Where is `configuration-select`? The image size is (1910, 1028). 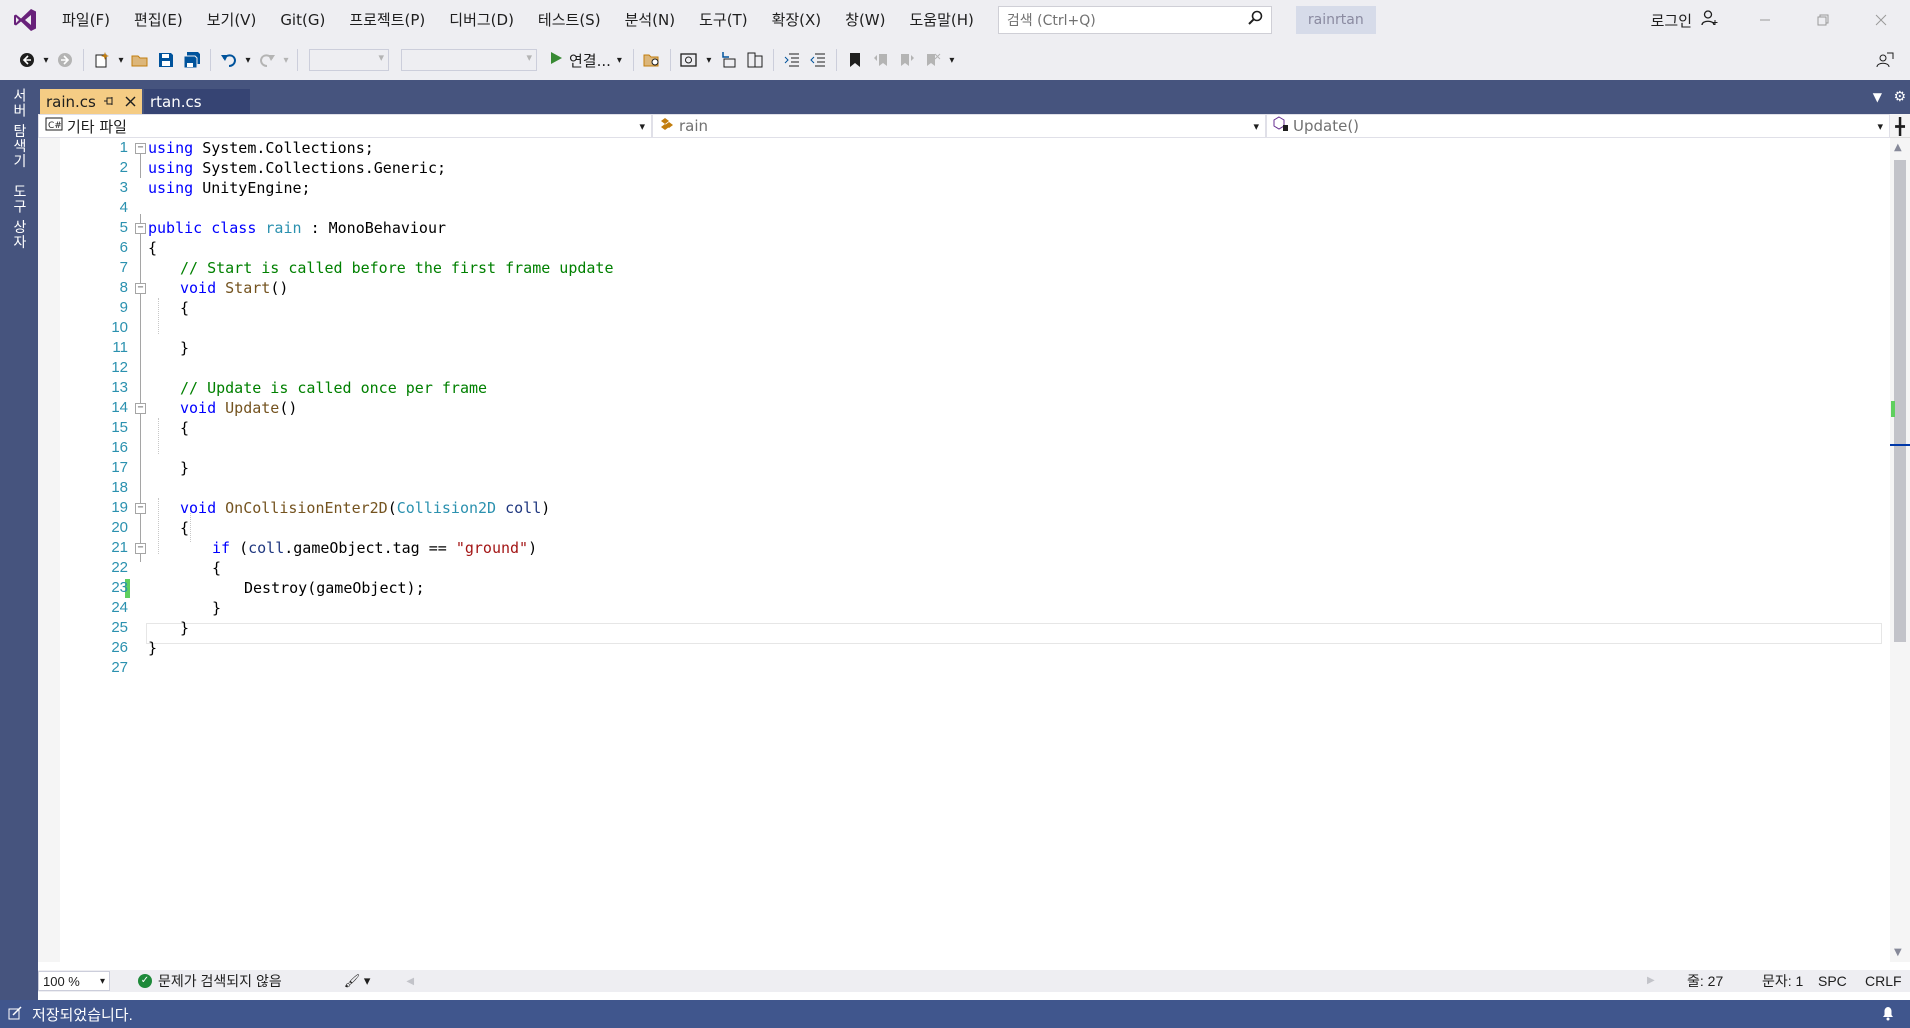 configuration-select is located at coordinates (349, 60).